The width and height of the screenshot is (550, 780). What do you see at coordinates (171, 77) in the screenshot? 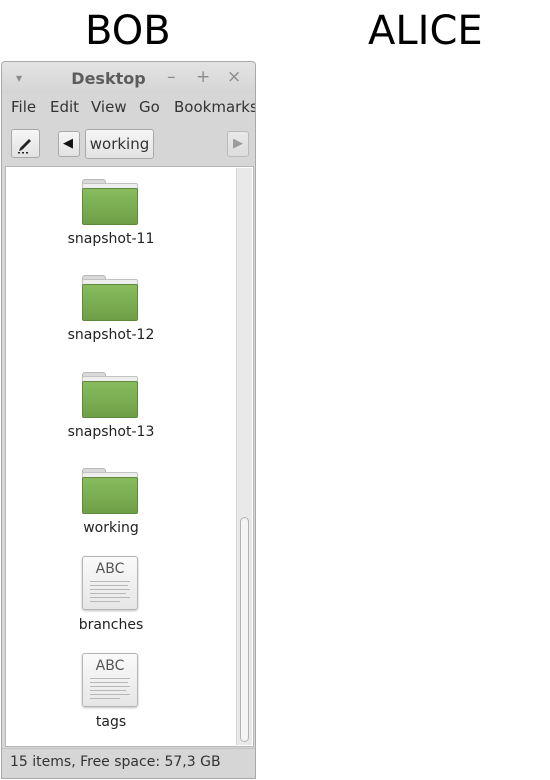
I see `minimize-button: –` at bounding box center [171, 77].